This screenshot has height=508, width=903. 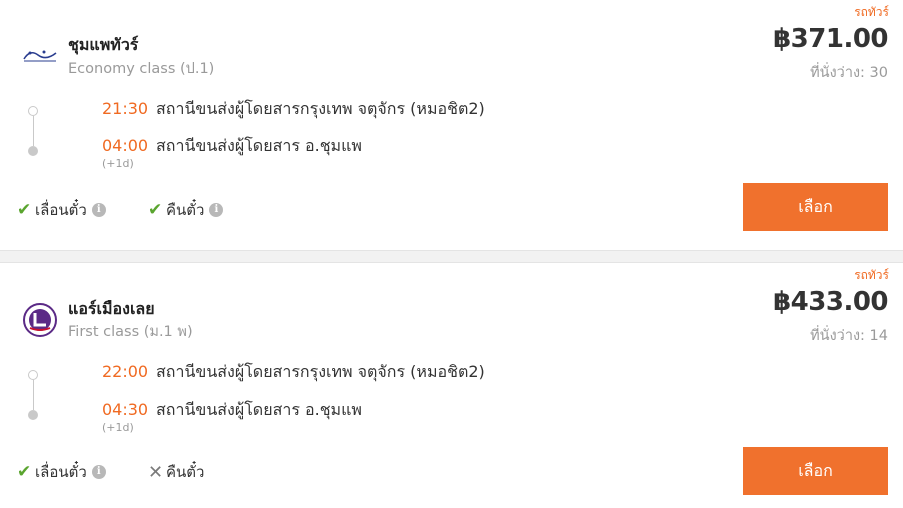 What do you see at coordinates (111, 308) in the screenshot?
I see `operator-name: แอร์เมืองเลย` at bounding box center [111, 308].